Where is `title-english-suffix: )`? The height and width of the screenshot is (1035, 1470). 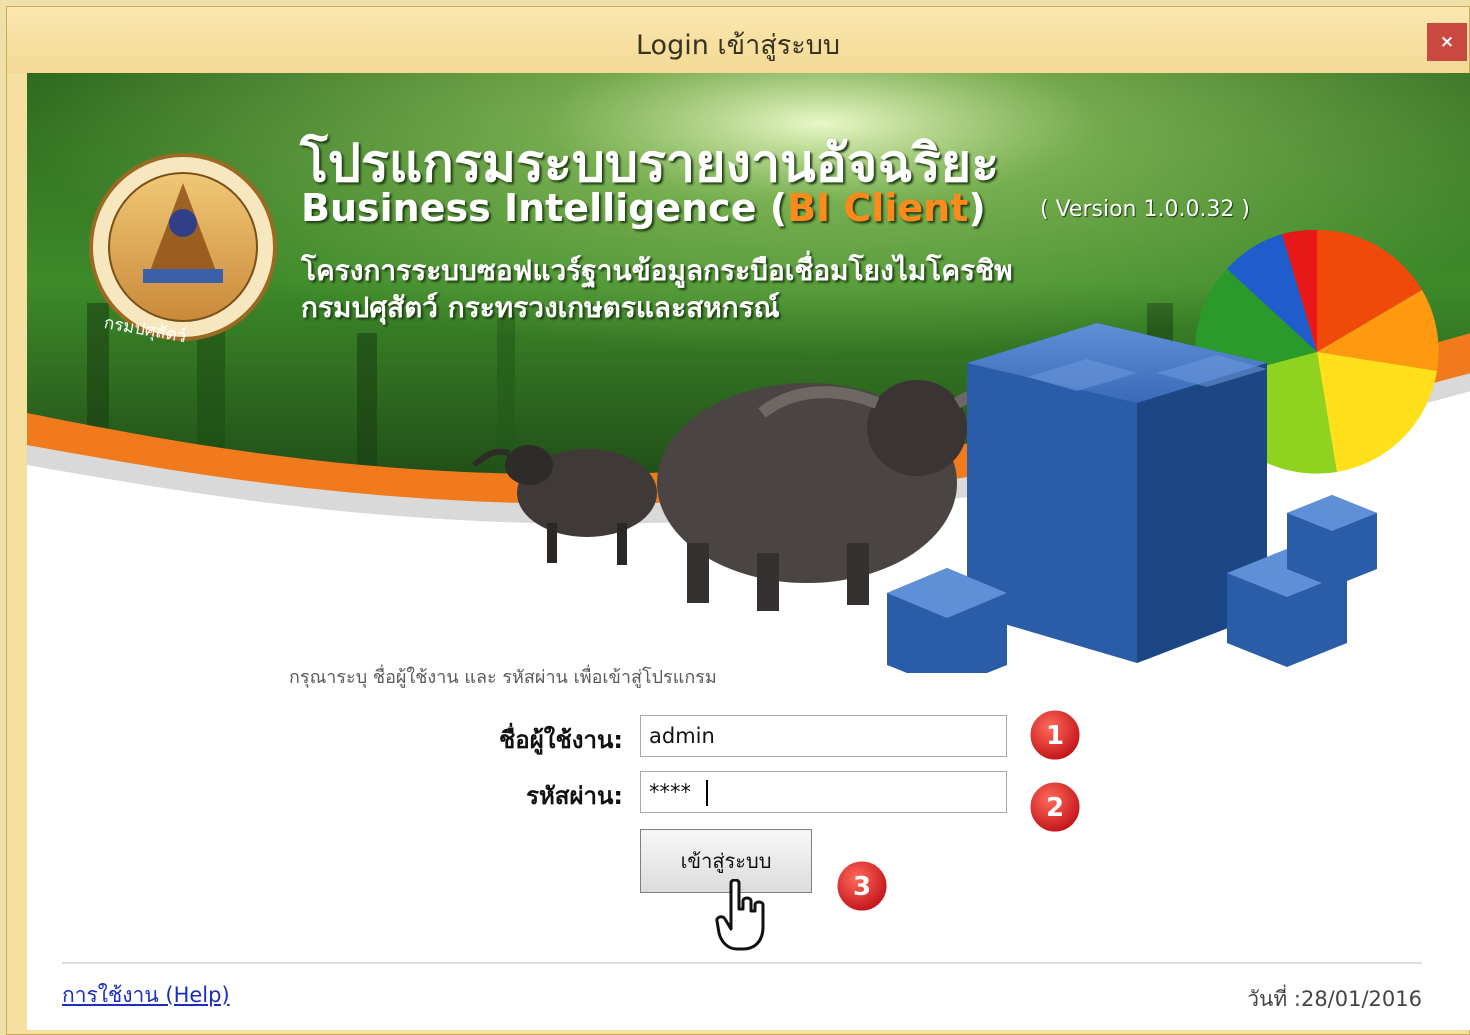
title-english-suffix: ) is located at coordinates (977, 208).